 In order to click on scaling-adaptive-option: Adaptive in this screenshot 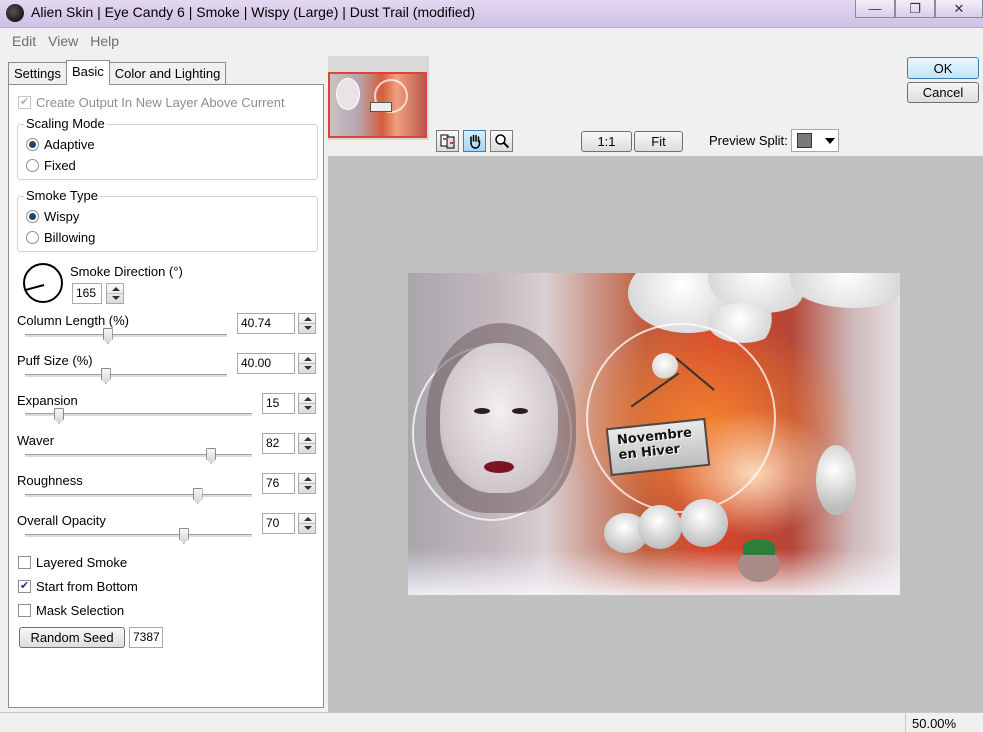, I will do `click(60, 144)`.